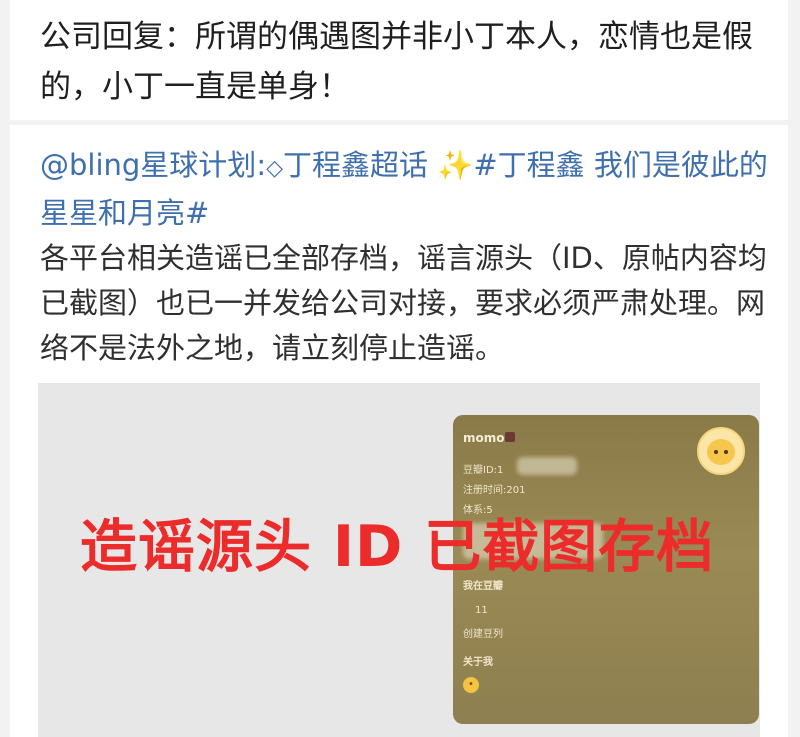 This screenshot has width=800, height=737. I want to click on sparkle-icon: ✨, so click(455, 165).